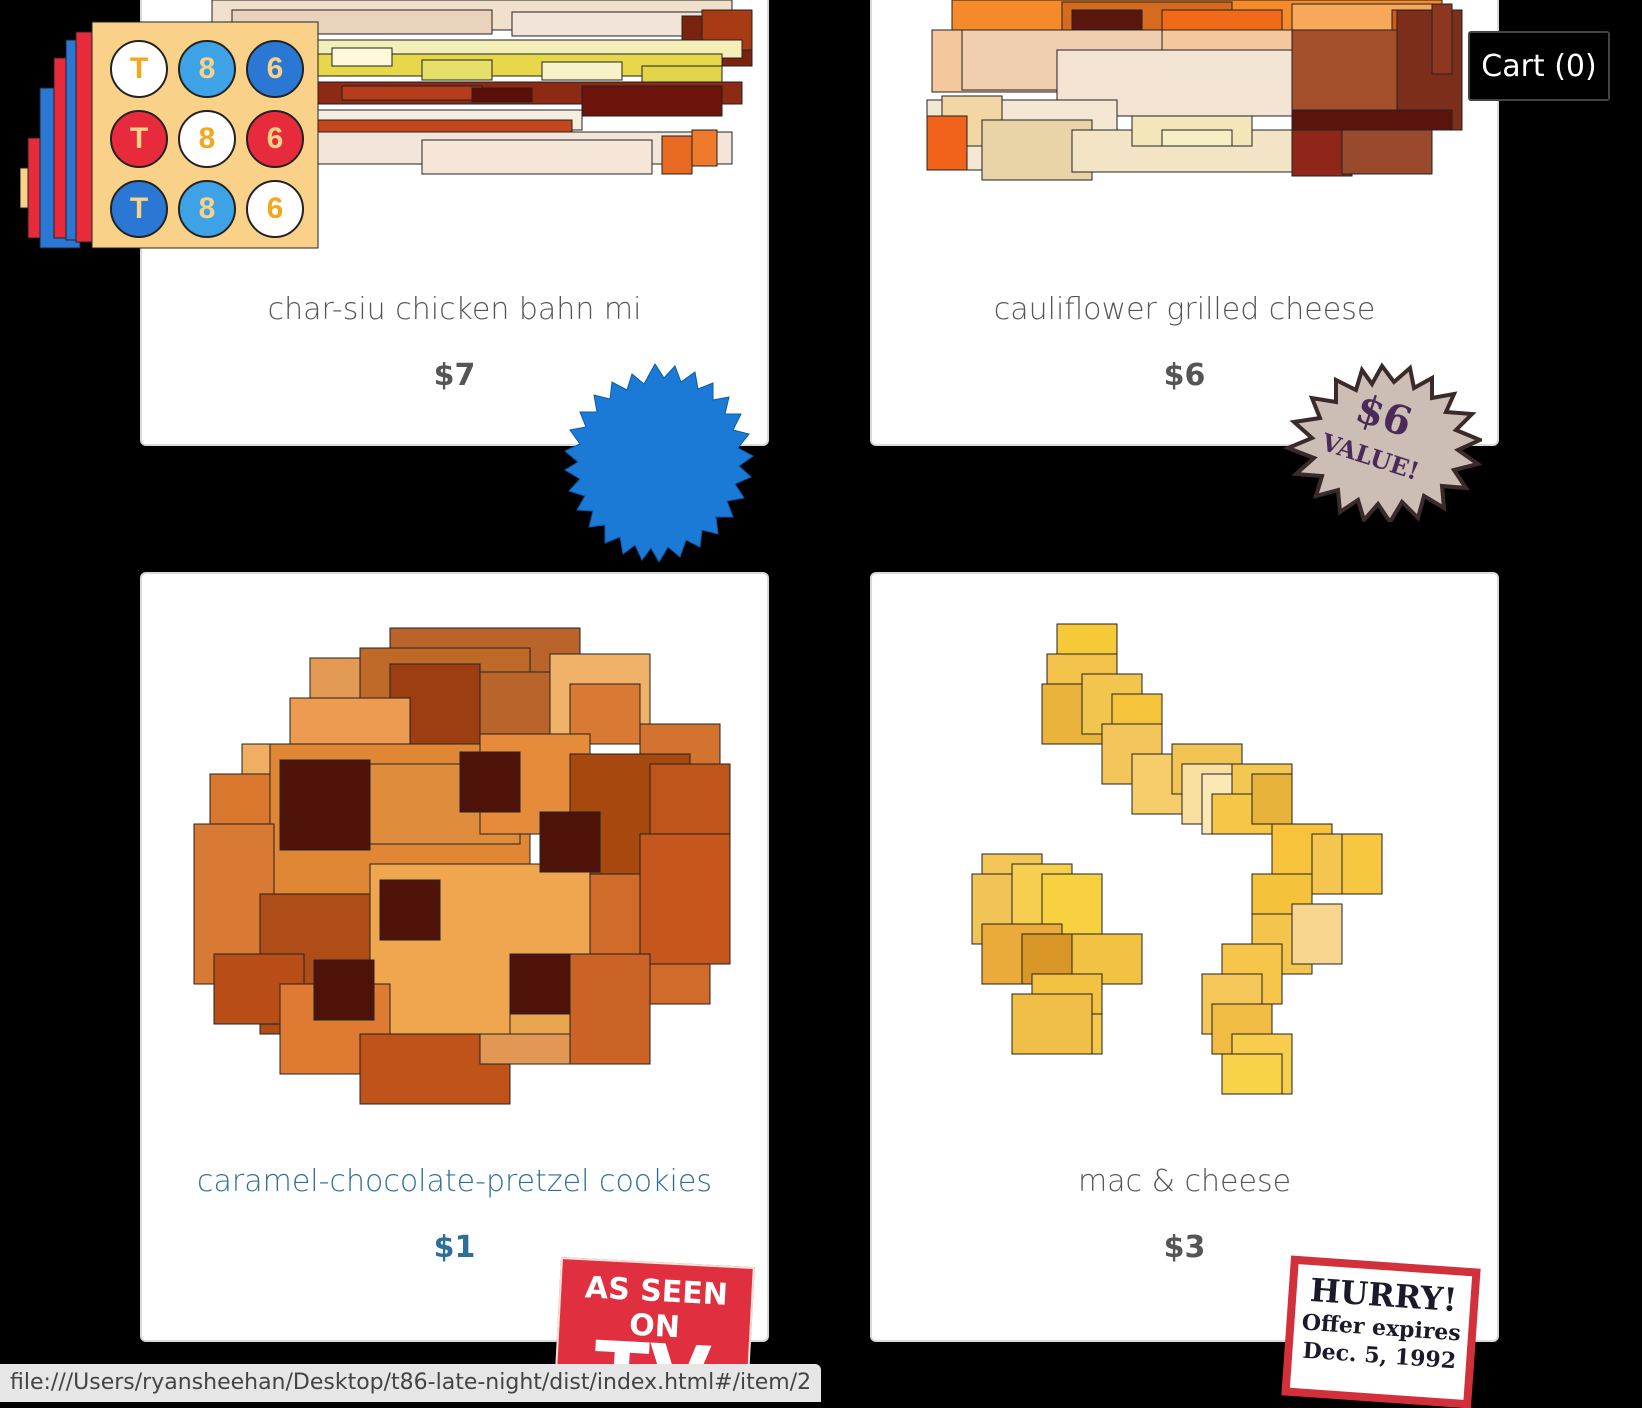 The height and width of the screenshot is (1408, 1642). I want to click on menu-item-price: $1, so click(454, 1247).